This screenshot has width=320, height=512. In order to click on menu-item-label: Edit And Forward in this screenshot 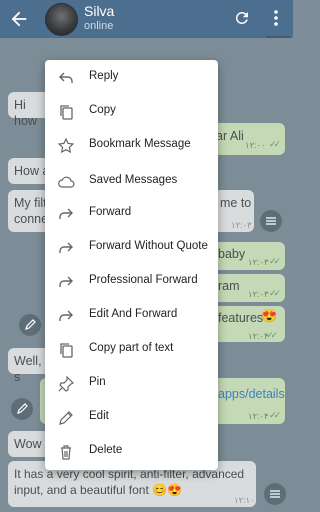, I will do `click(133, 314)`.